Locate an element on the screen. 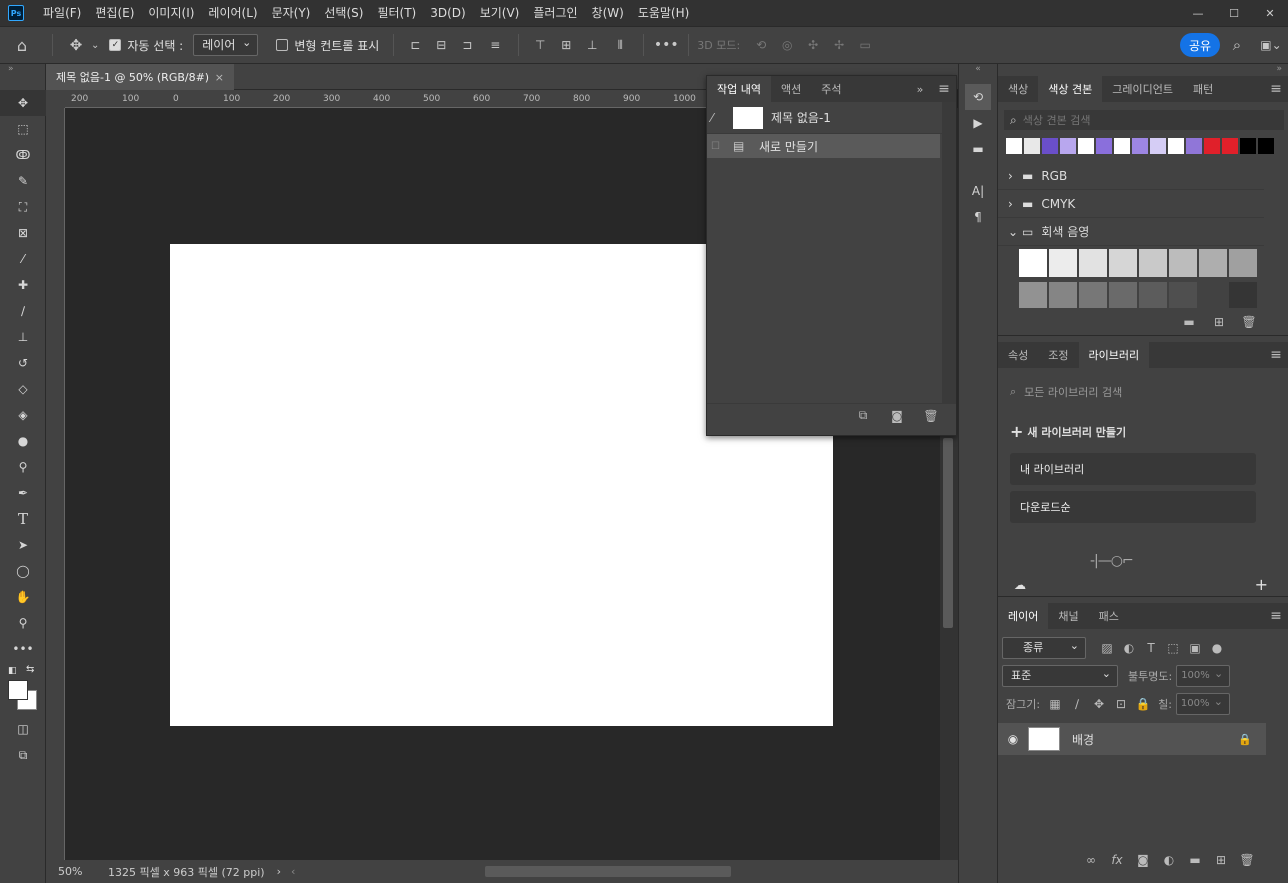 The image size is (1288, 883). path-selection-tool-icon: ➤ is located at coordinates (23, 545).